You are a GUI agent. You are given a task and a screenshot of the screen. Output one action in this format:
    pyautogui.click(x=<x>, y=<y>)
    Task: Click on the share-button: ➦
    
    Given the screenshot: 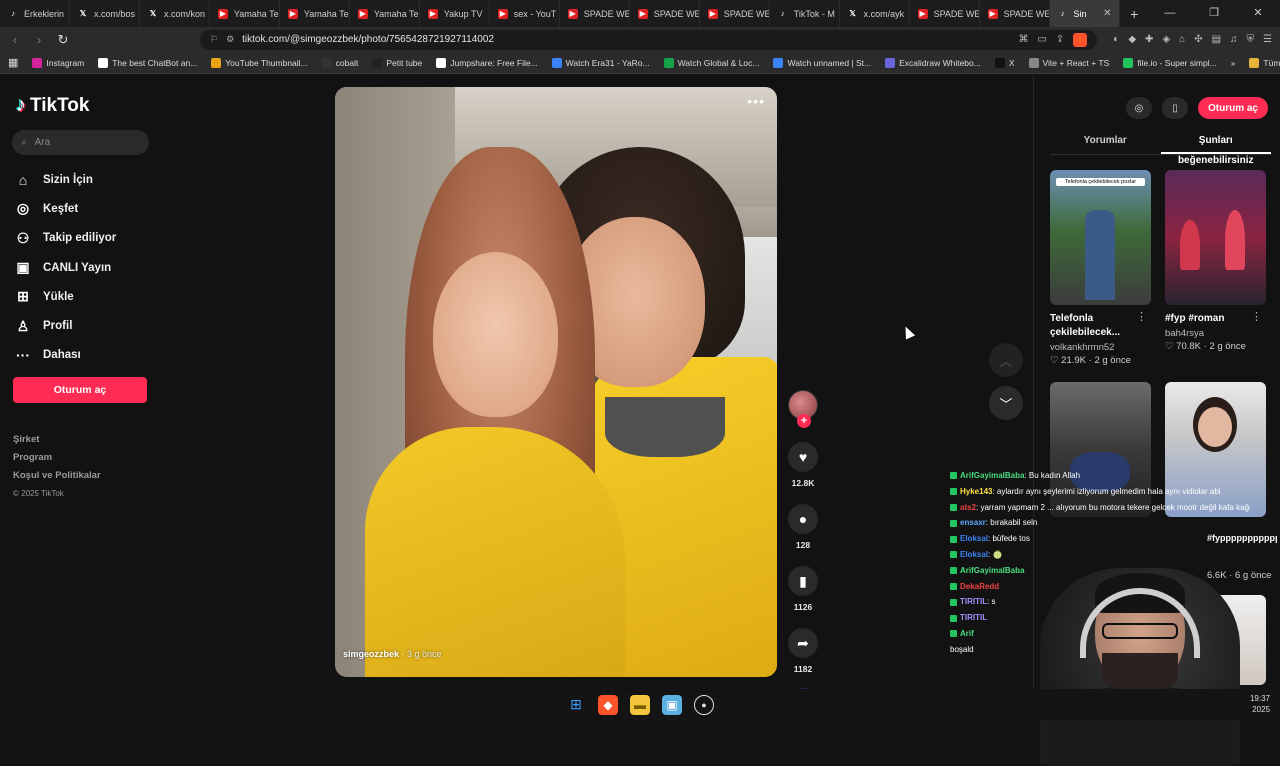 What is the action you would take?
    pyautogui.click(x=803, y=643)
    